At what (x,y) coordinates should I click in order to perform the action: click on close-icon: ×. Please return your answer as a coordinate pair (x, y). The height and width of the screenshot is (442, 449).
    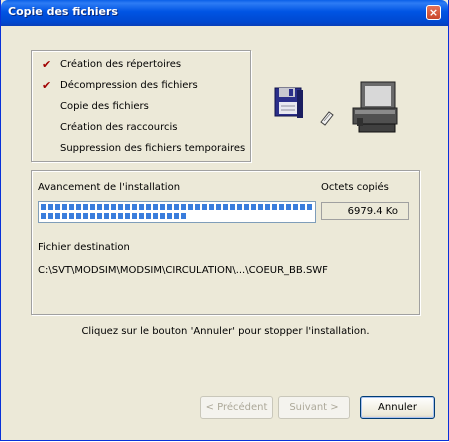
    Looking at the image, I should click on (433, 12).